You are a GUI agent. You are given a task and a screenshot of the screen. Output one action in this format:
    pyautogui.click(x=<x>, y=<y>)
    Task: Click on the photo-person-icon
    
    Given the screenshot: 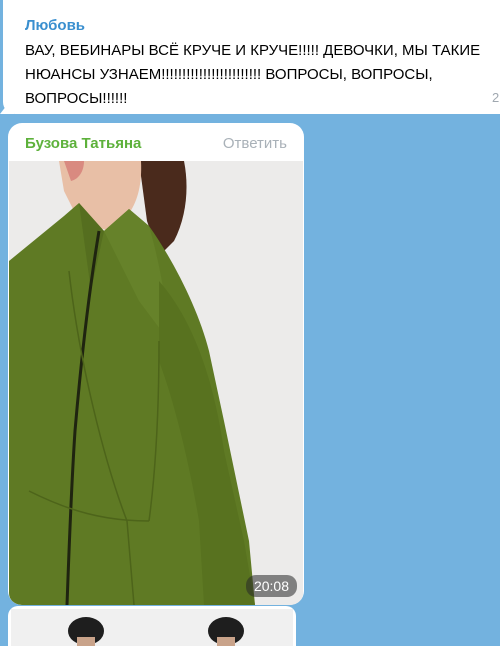 What is the action you would take?
    pyautogui.click(x=152, y=627)
    